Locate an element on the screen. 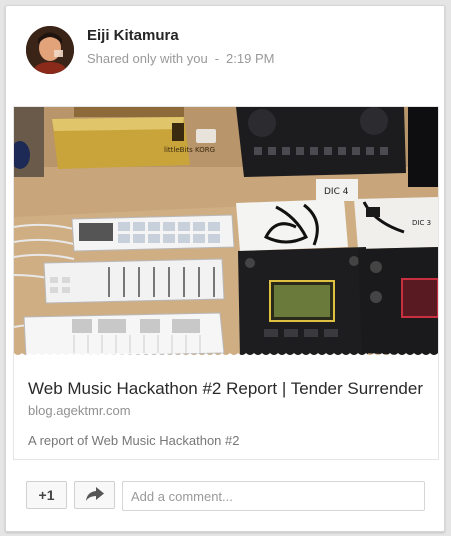 The width and height of the screenshot is (451, 536). link-domain: blog.agektmr.com is located at coordinates (79, 410).